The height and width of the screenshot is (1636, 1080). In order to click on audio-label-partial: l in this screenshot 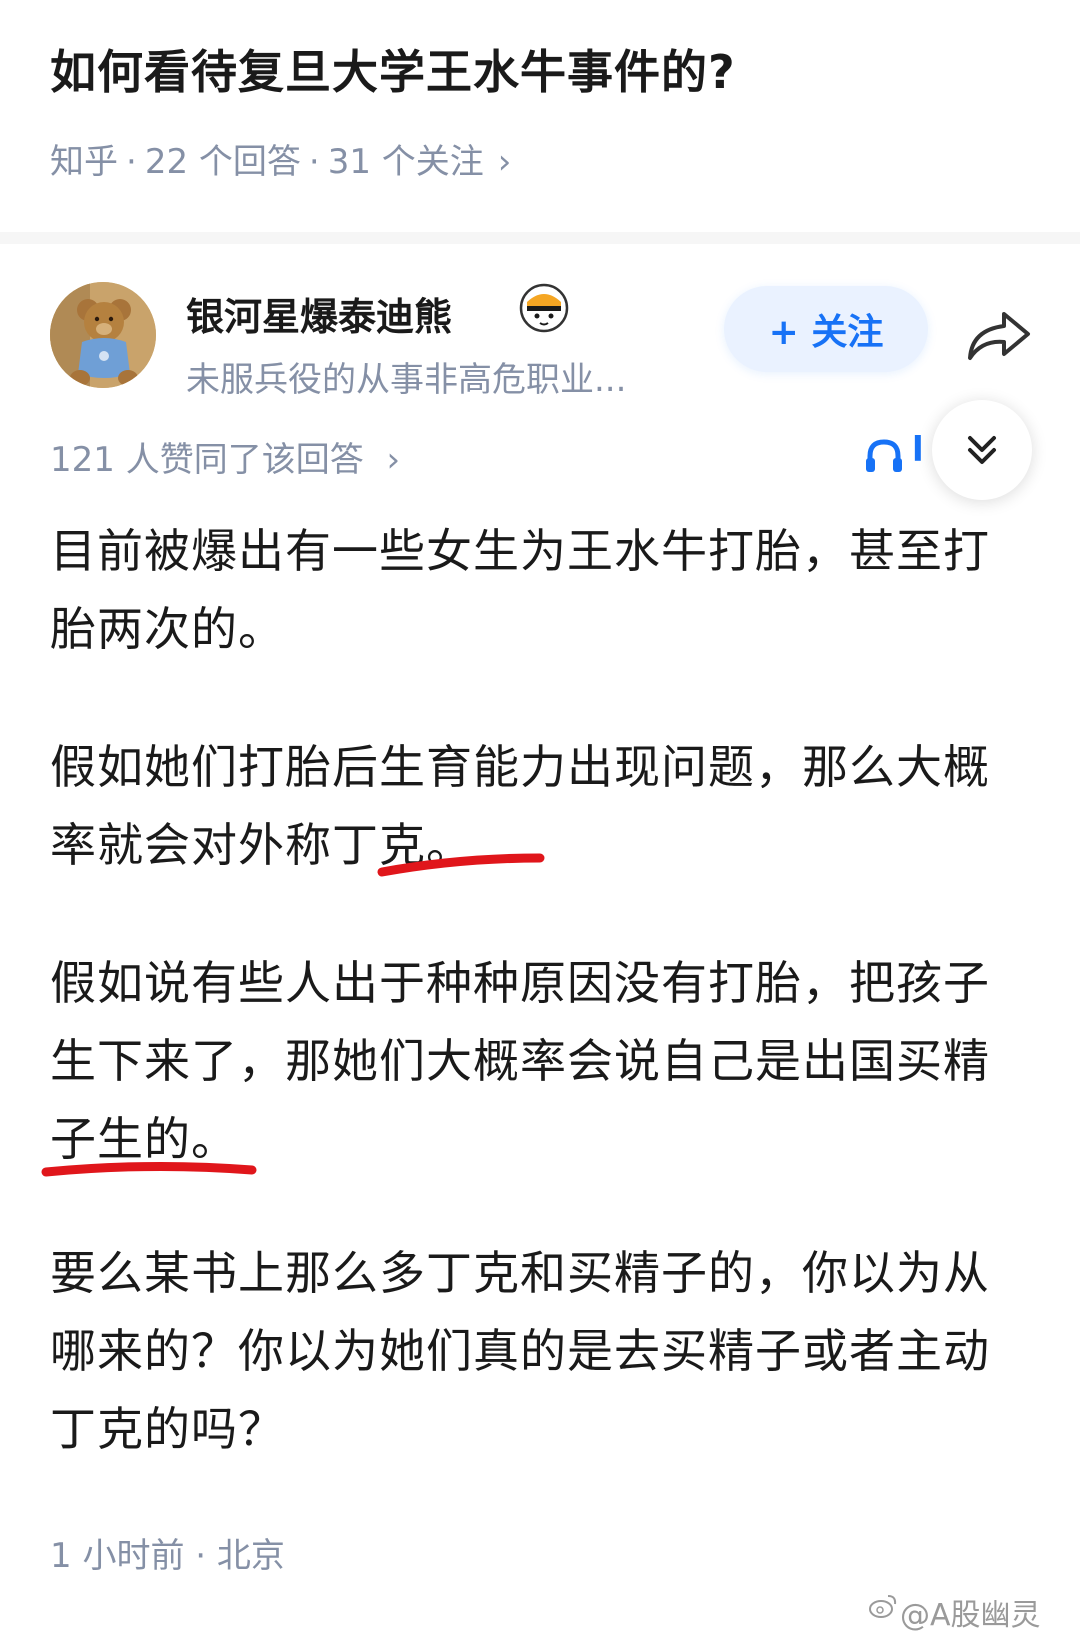, I will do `click(918, 450)`.